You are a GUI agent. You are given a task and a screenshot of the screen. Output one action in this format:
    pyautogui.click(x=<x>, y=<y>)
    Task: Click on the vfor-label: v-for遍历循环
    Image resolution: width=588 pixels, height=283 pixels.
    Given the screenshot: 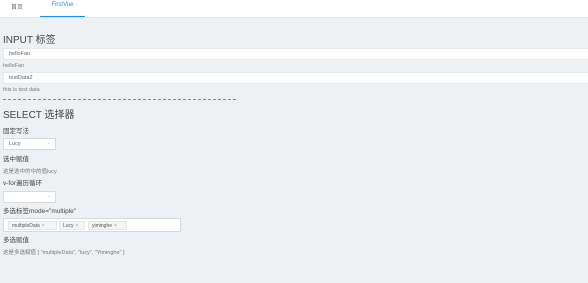 What is the action you would take?
    pyautogui.click(x=22, y=183)
    